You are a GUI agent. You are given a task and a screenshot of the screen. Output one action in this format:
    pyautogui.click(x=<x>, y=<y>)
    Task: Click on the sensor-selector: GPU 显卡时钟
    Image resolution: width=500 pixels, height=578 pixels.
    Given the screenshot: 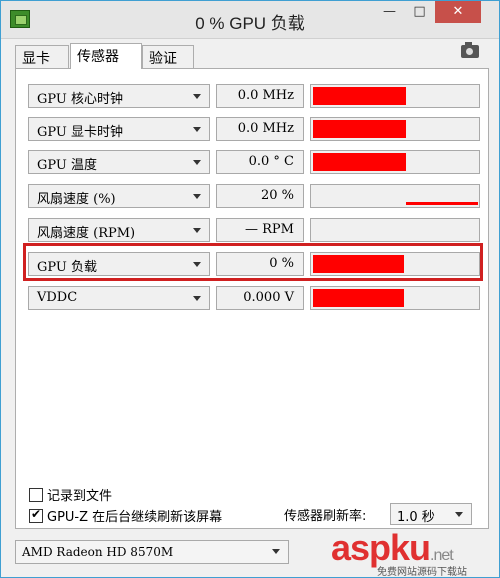 What is the action you would take?
    pyautogui.click(x=119, y=129)
    